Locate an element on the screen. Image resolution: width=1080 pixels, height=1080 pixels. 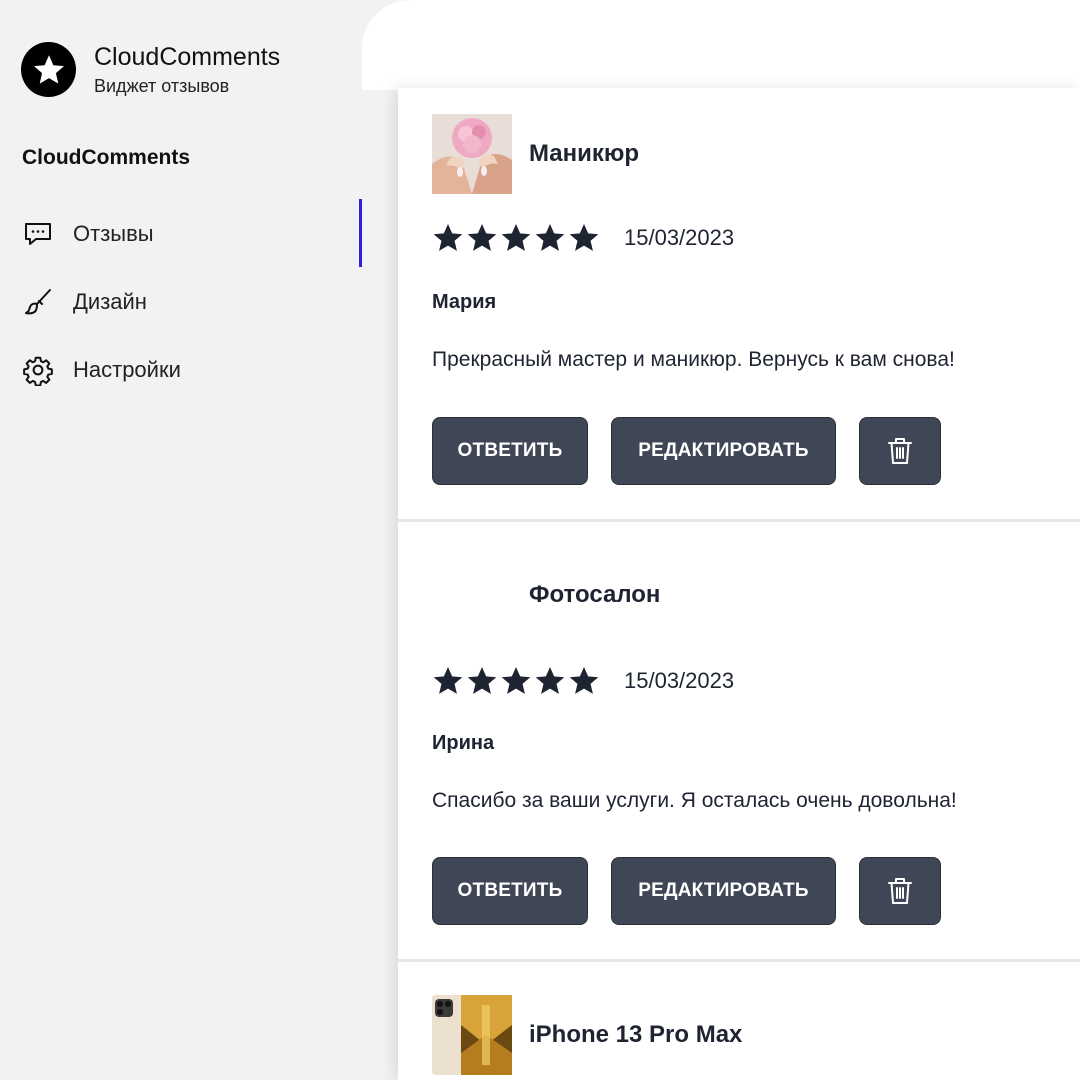
review-author: Ирина is located at coordinates (463, 743).